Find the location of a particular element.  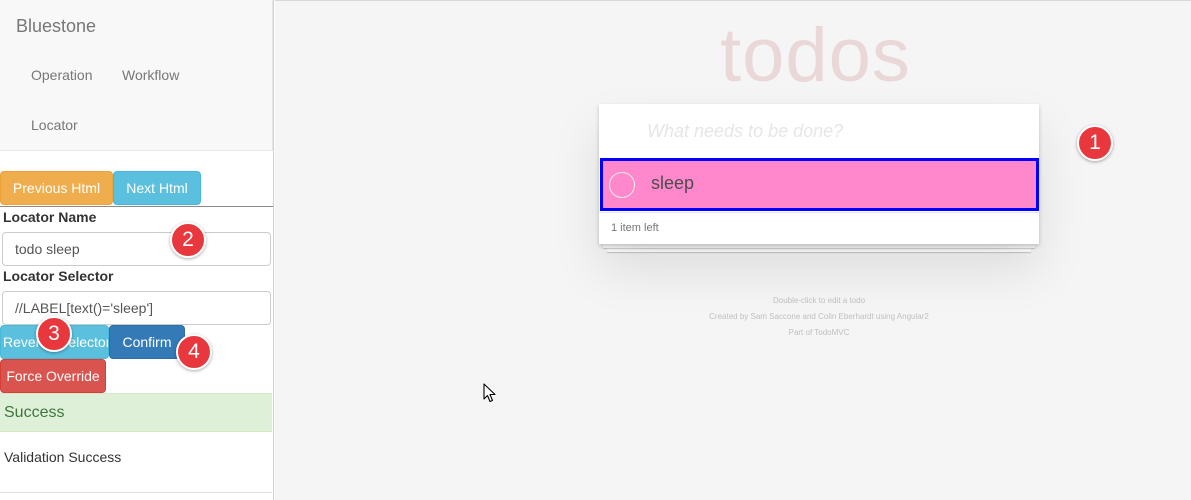

todo-item-label: sleep is located at coordinates (672, 183).